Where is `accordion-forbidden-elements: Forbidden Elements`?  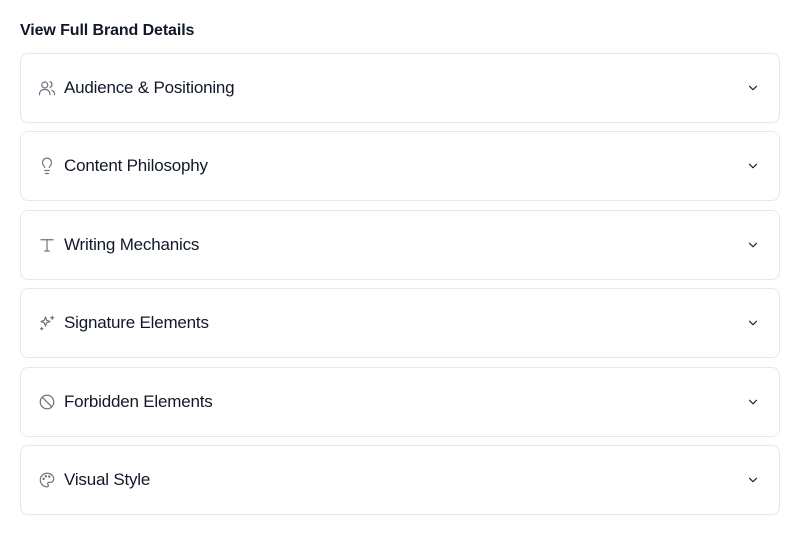 accordion-forbidden-elements: Forbidden Elements is located at coordinates (400, 401).